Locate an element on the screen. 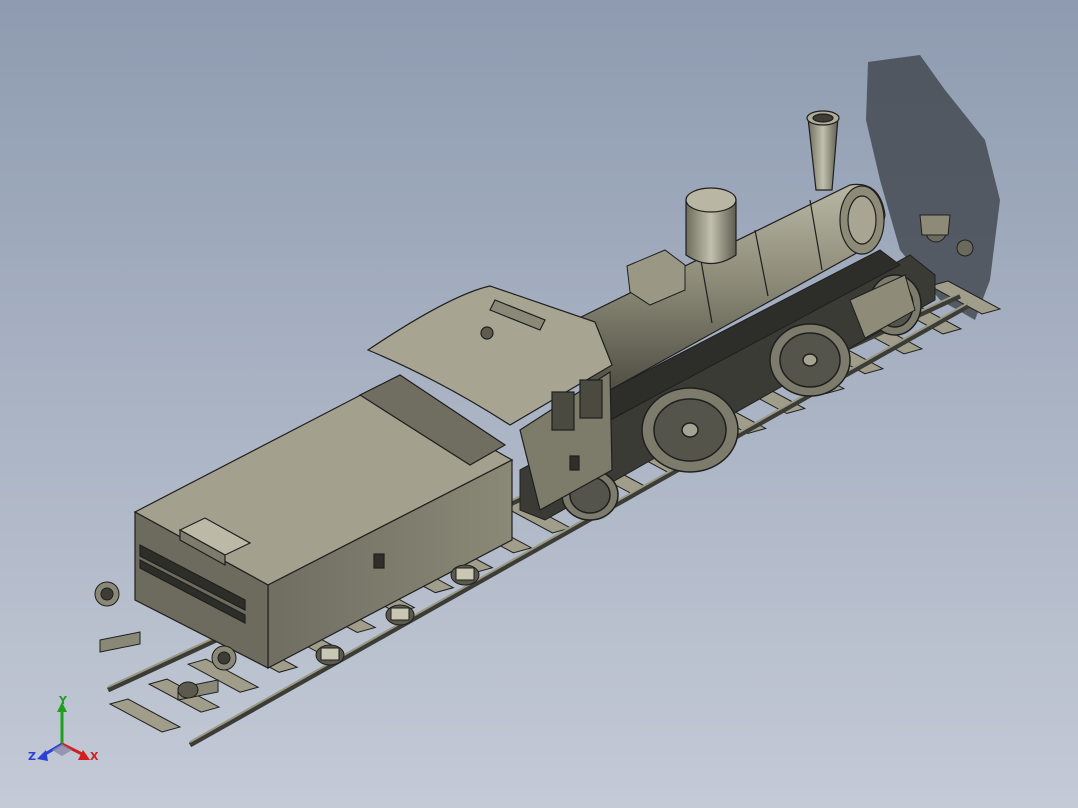  y-axis-label: Y is located at coordinates (63, 700).